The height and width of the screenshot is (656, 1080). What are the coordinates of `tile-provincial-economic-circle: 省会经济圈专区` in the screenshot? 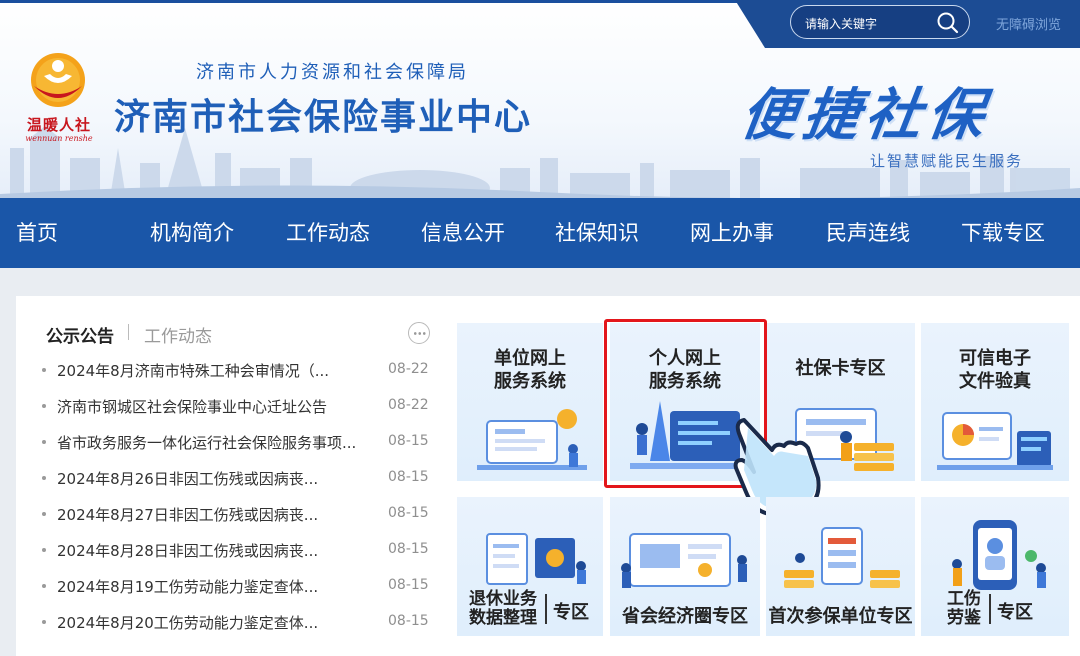 It's located at (685, 566).